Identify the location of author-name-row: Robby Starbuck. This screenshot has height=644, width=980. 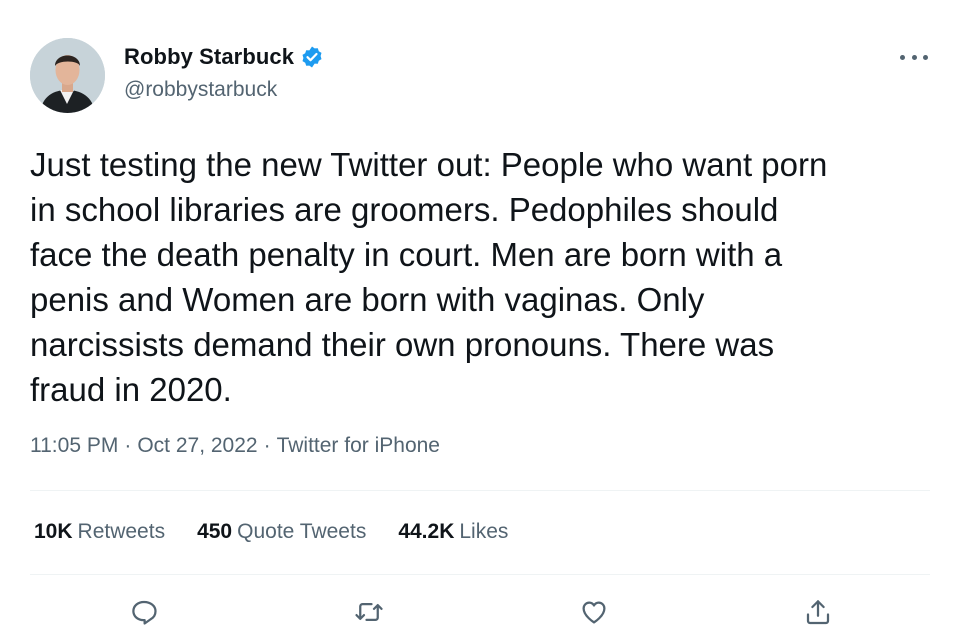
(224, 57).